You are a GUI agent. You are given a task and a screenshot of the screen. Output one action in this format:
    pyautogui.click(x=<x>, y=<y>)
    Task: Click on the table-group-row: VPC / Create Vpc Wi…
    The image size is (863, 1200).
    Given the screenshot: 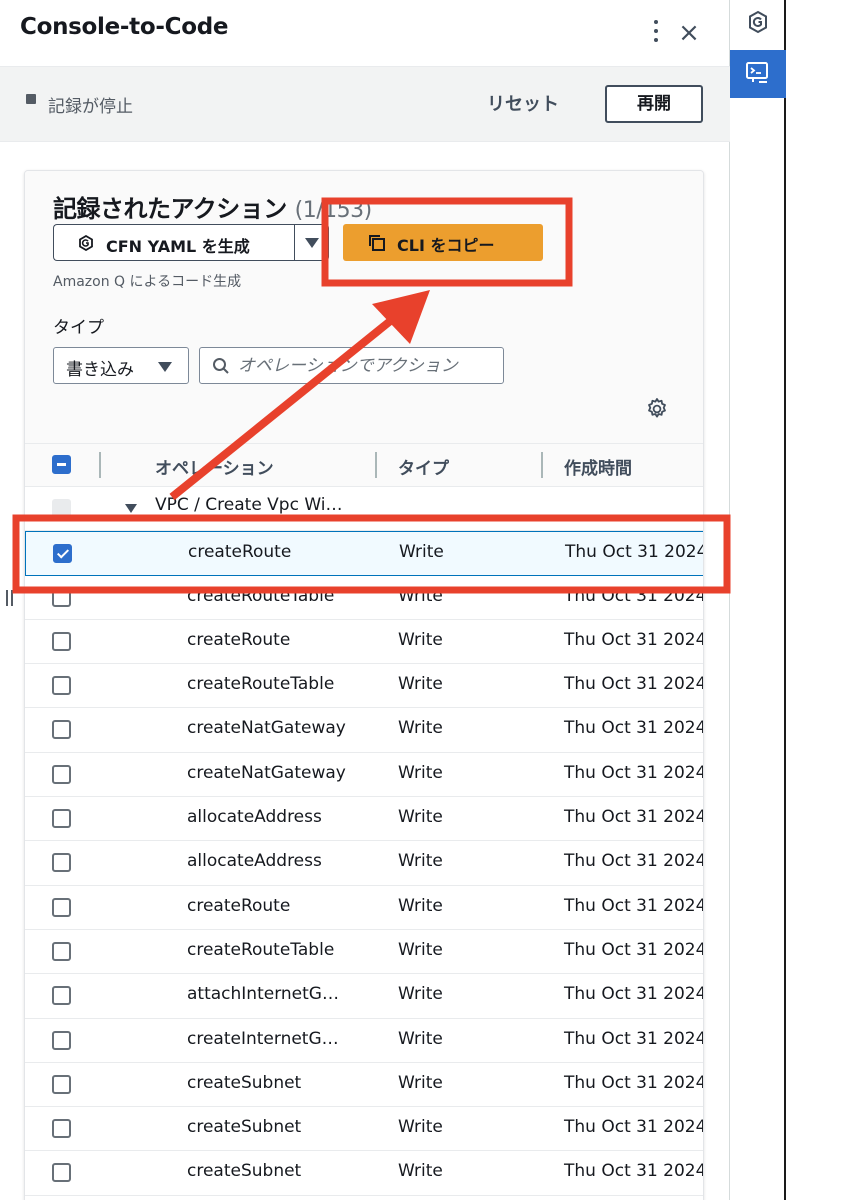 What is the action you would take?
    pyautogui.click(x=364, y=509)
    